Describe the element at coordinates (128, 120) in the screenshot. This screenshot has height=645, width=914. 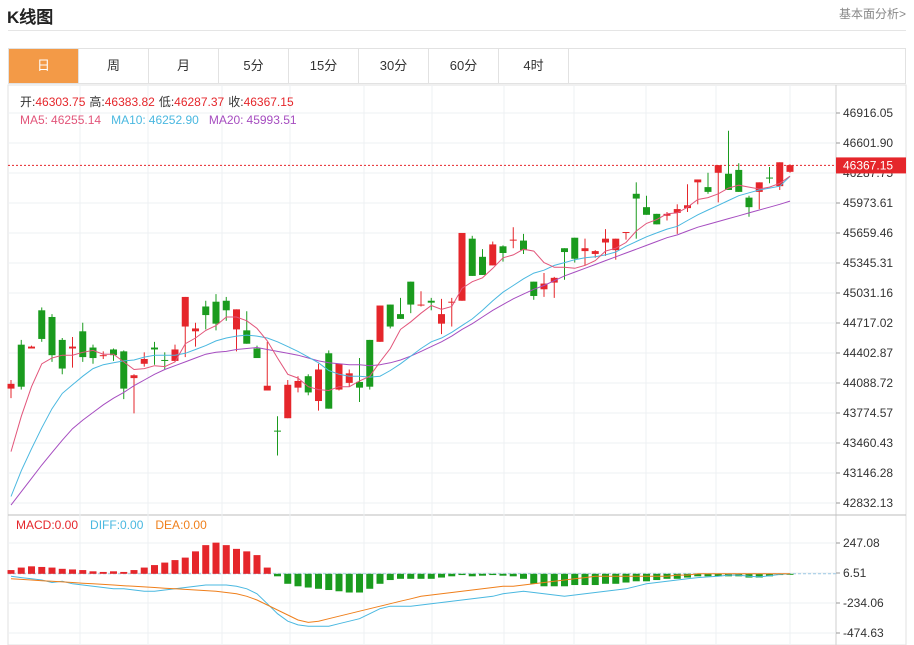
I see `ma10-label: MA10:` at that location.